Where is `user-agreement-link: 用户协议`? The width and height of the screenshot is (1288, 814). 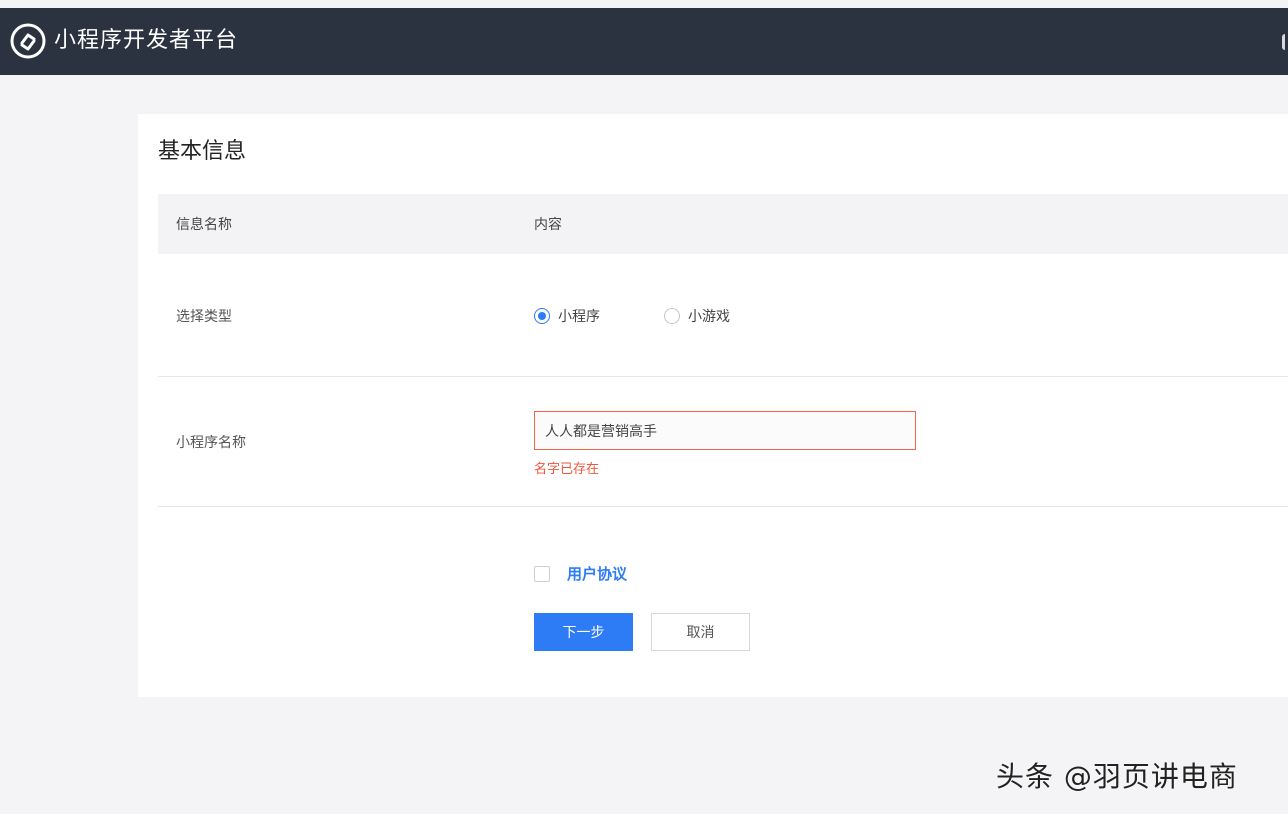
user-agreement-link: 用户协议 is located at coordinates (597, 573).